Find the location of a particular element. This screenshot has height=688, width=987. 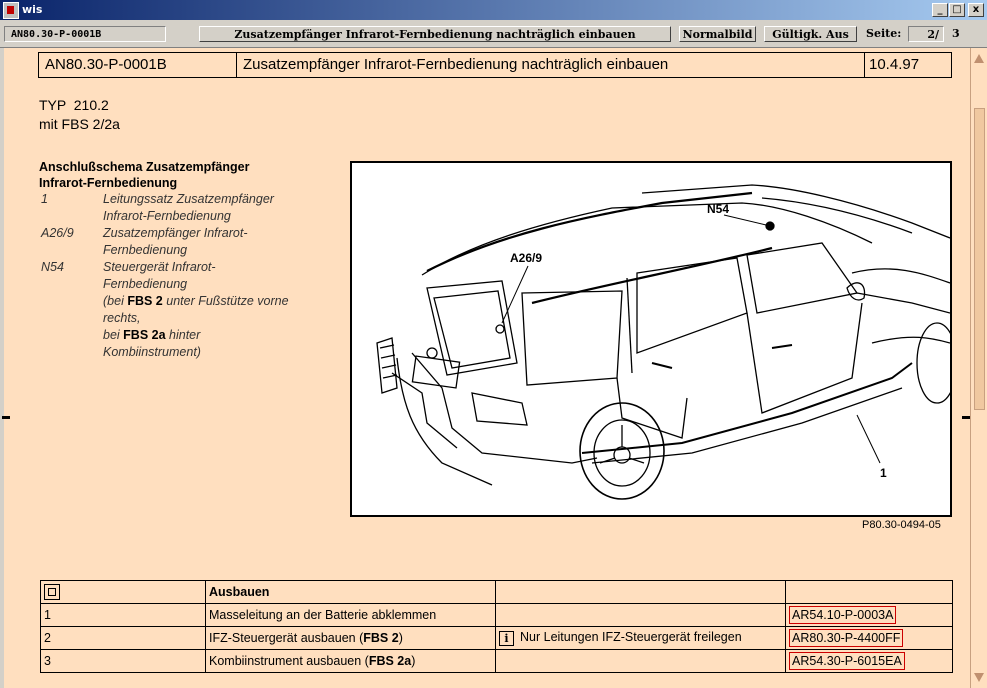

step-ref-link: AR54.10-P-0003A is located at coordinates (843, 615).